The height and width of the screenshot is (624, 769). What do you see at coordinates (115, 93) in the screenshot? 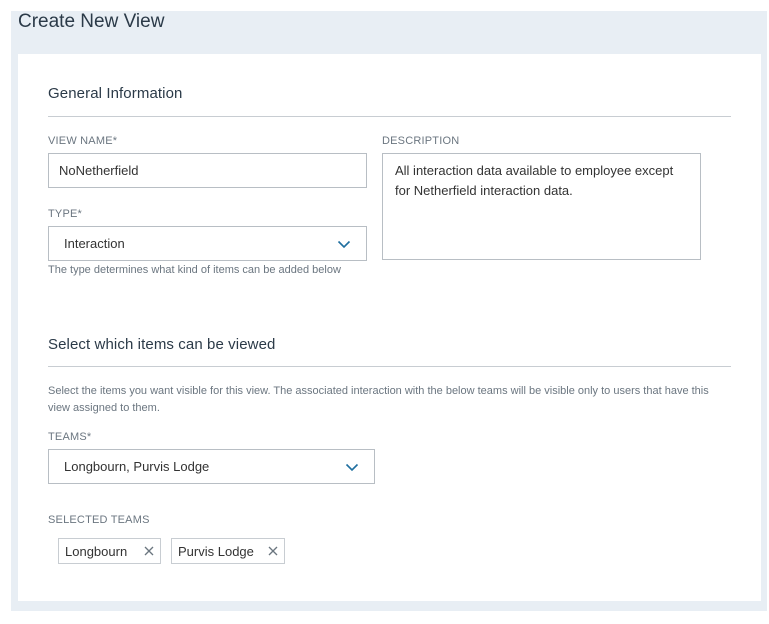
I see `general-information-heading: General Information` at bounding box center [115, 93].